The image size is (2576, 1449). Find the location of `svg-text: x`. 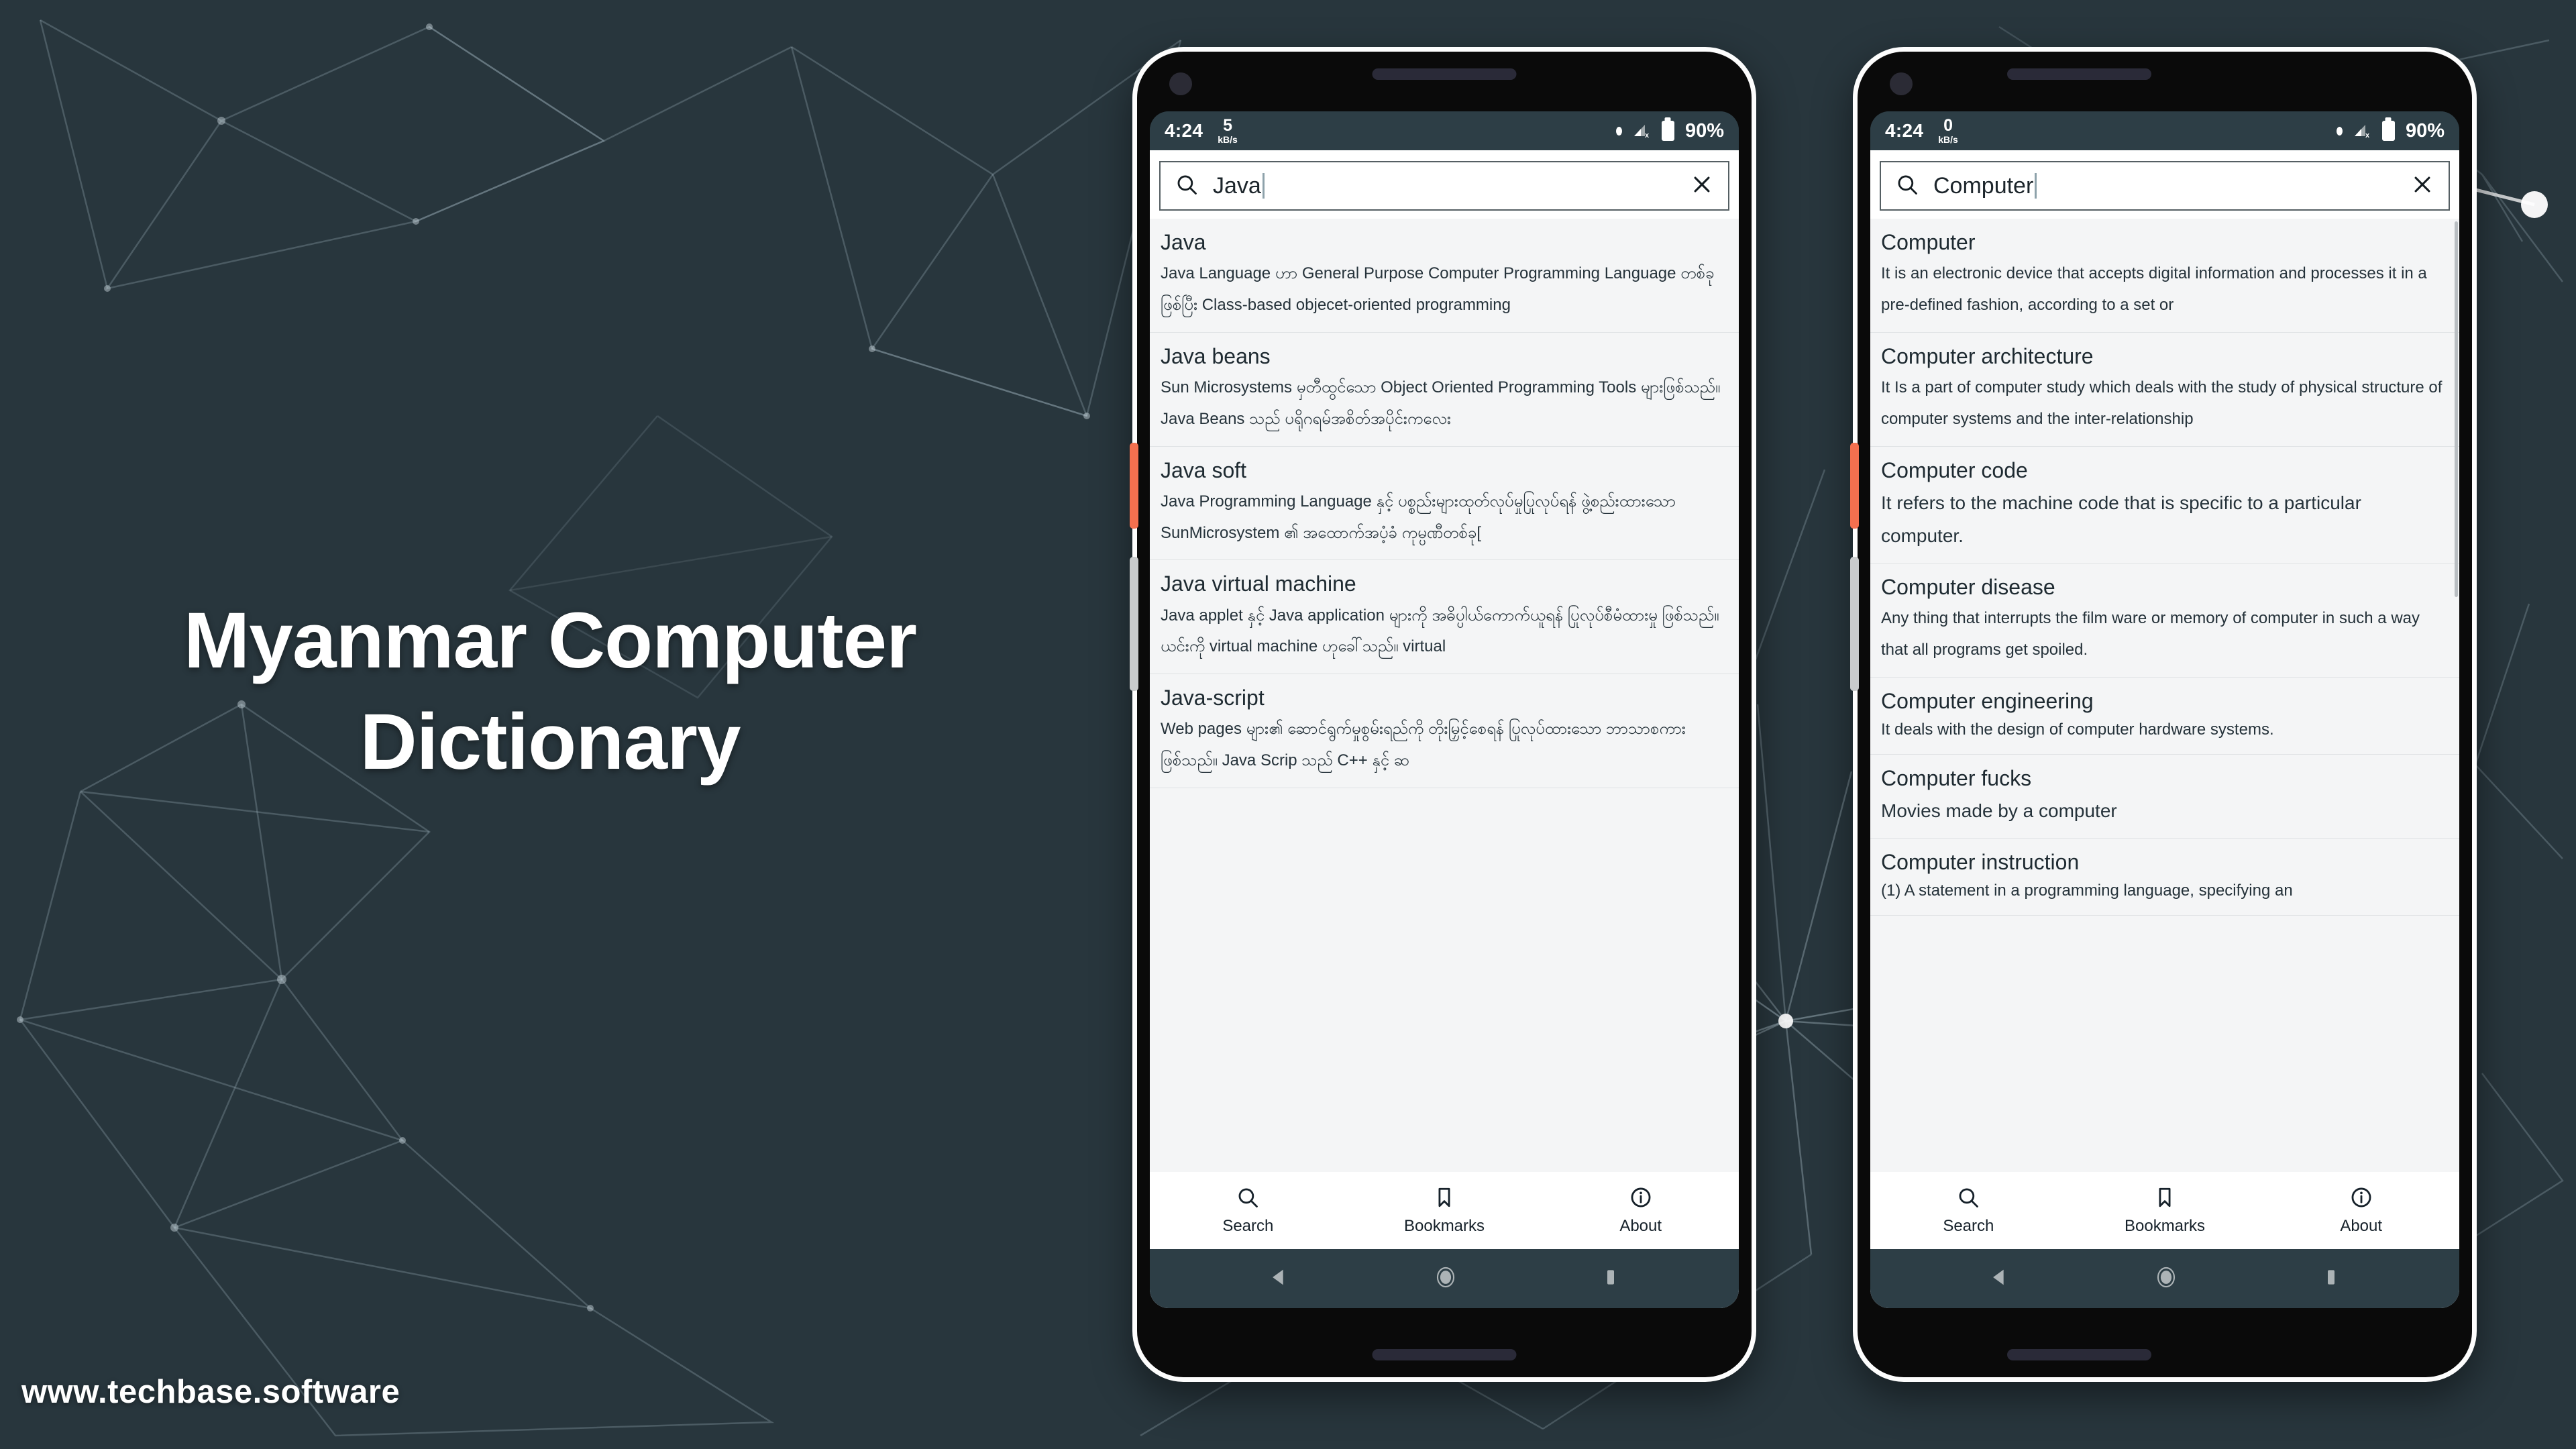

svg-text: x is located at coordinates (2367, 135).